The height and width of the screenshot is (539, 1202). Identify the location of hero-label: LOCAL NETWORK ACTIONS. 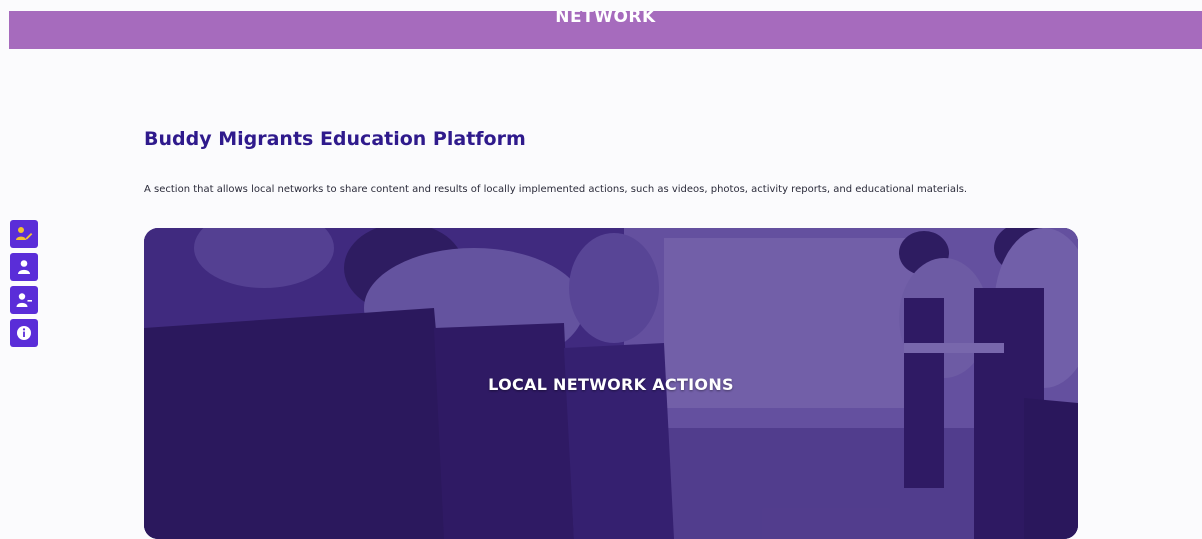
(611, 384).